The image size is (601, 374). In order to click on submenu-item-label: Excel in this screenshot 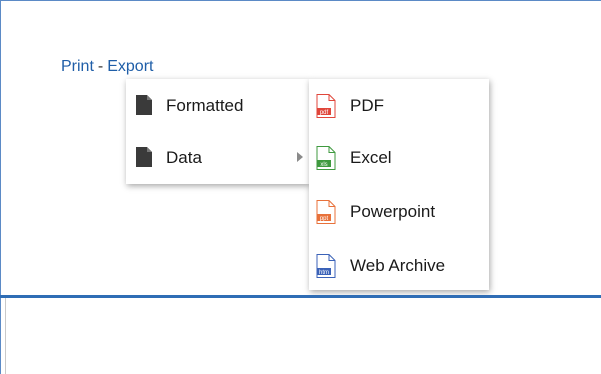, I will do `click(371, 157)`.